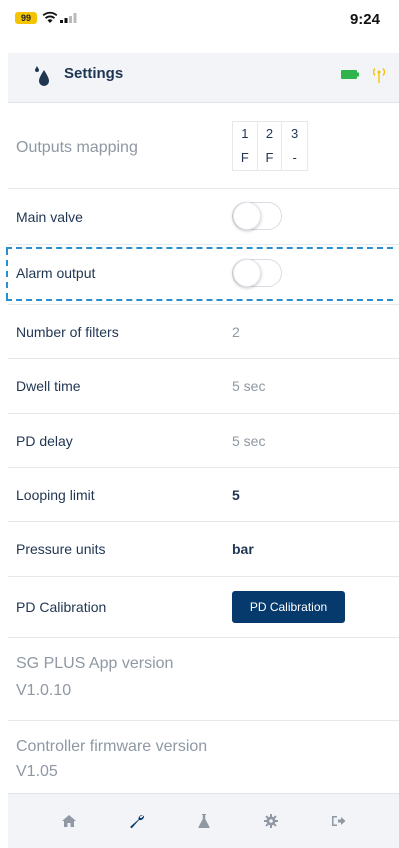 This screenshot has width=399, height=848. Describe the element at coordinates (68, 18) in the screenshot. I see `cellular-signal-icon` at that location.